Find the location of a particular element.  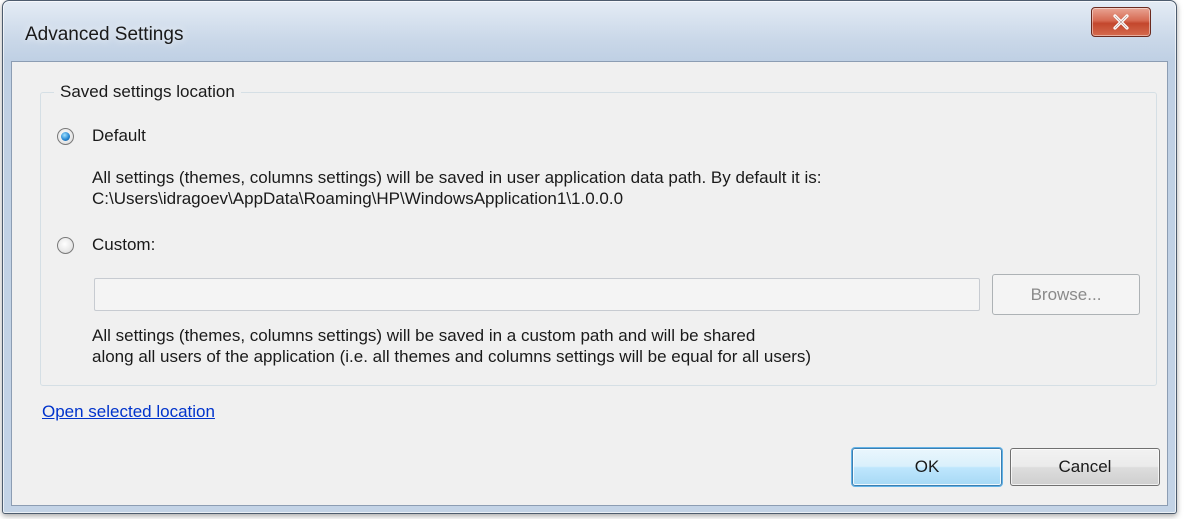

close-button is located at coordinates (1121, 22).